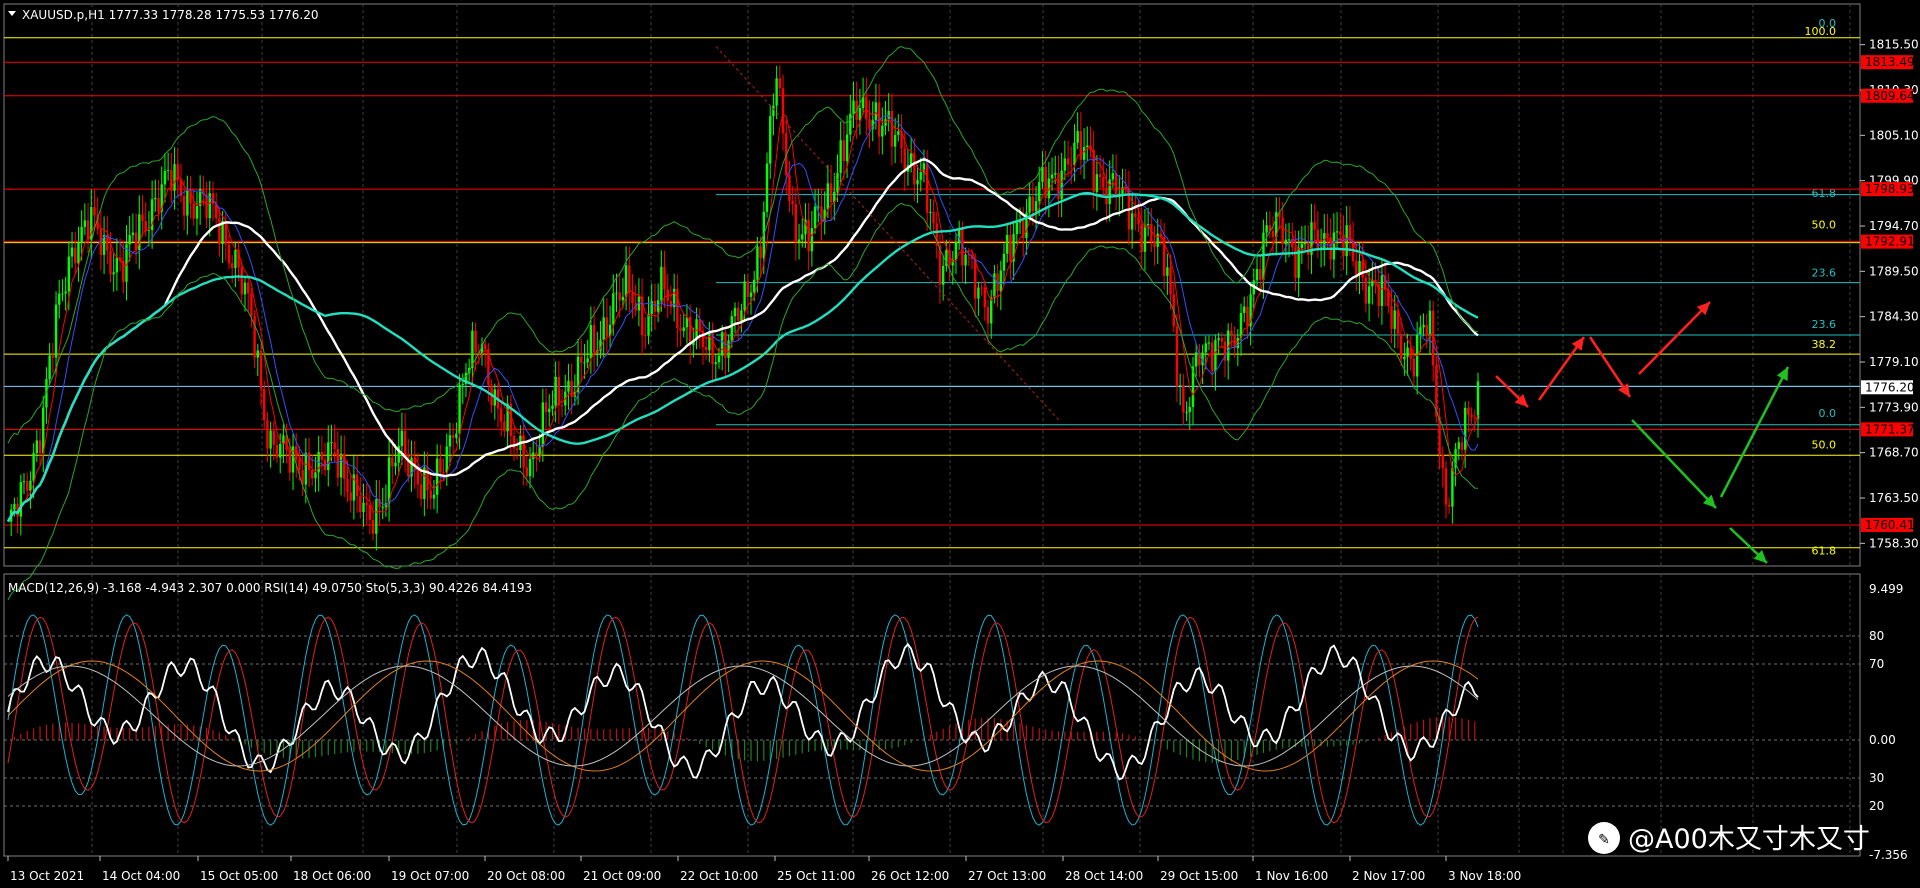 Image resolution: width=1920 pixels, height=888 pixels. What do you see at coordinates (1894, 543) in the screenshot?
I see `price-axis-label: 1758.30` at bounding box center [1894, 543].